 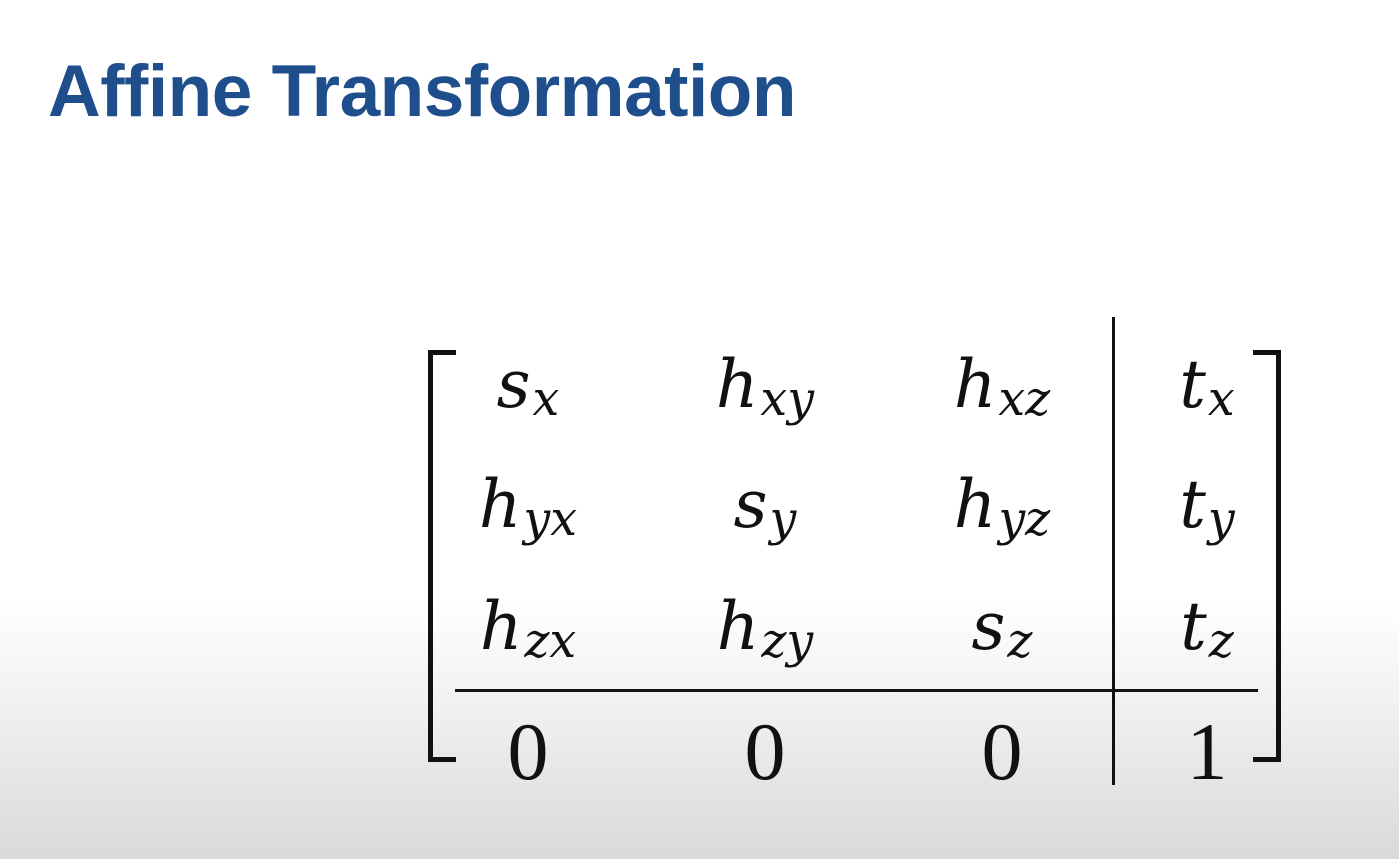 What do you see at coordinates (528, 751) in the screenshot?
I see `matrix-cell-r4c1: 0` at bounding box center [528, 751].